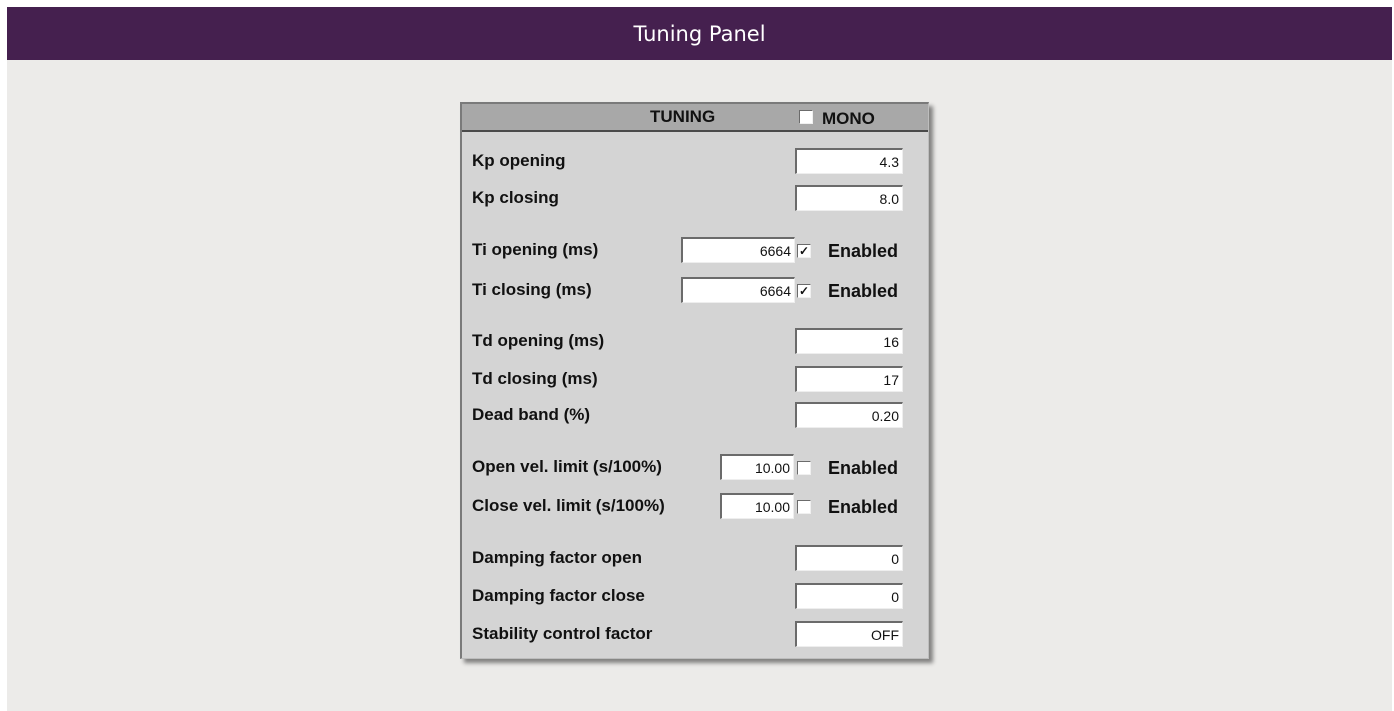  Describe the element at coordinates (804, 251) in the screenshot. I see `ti-opening-enabled-checkbox: ✓` at that location.